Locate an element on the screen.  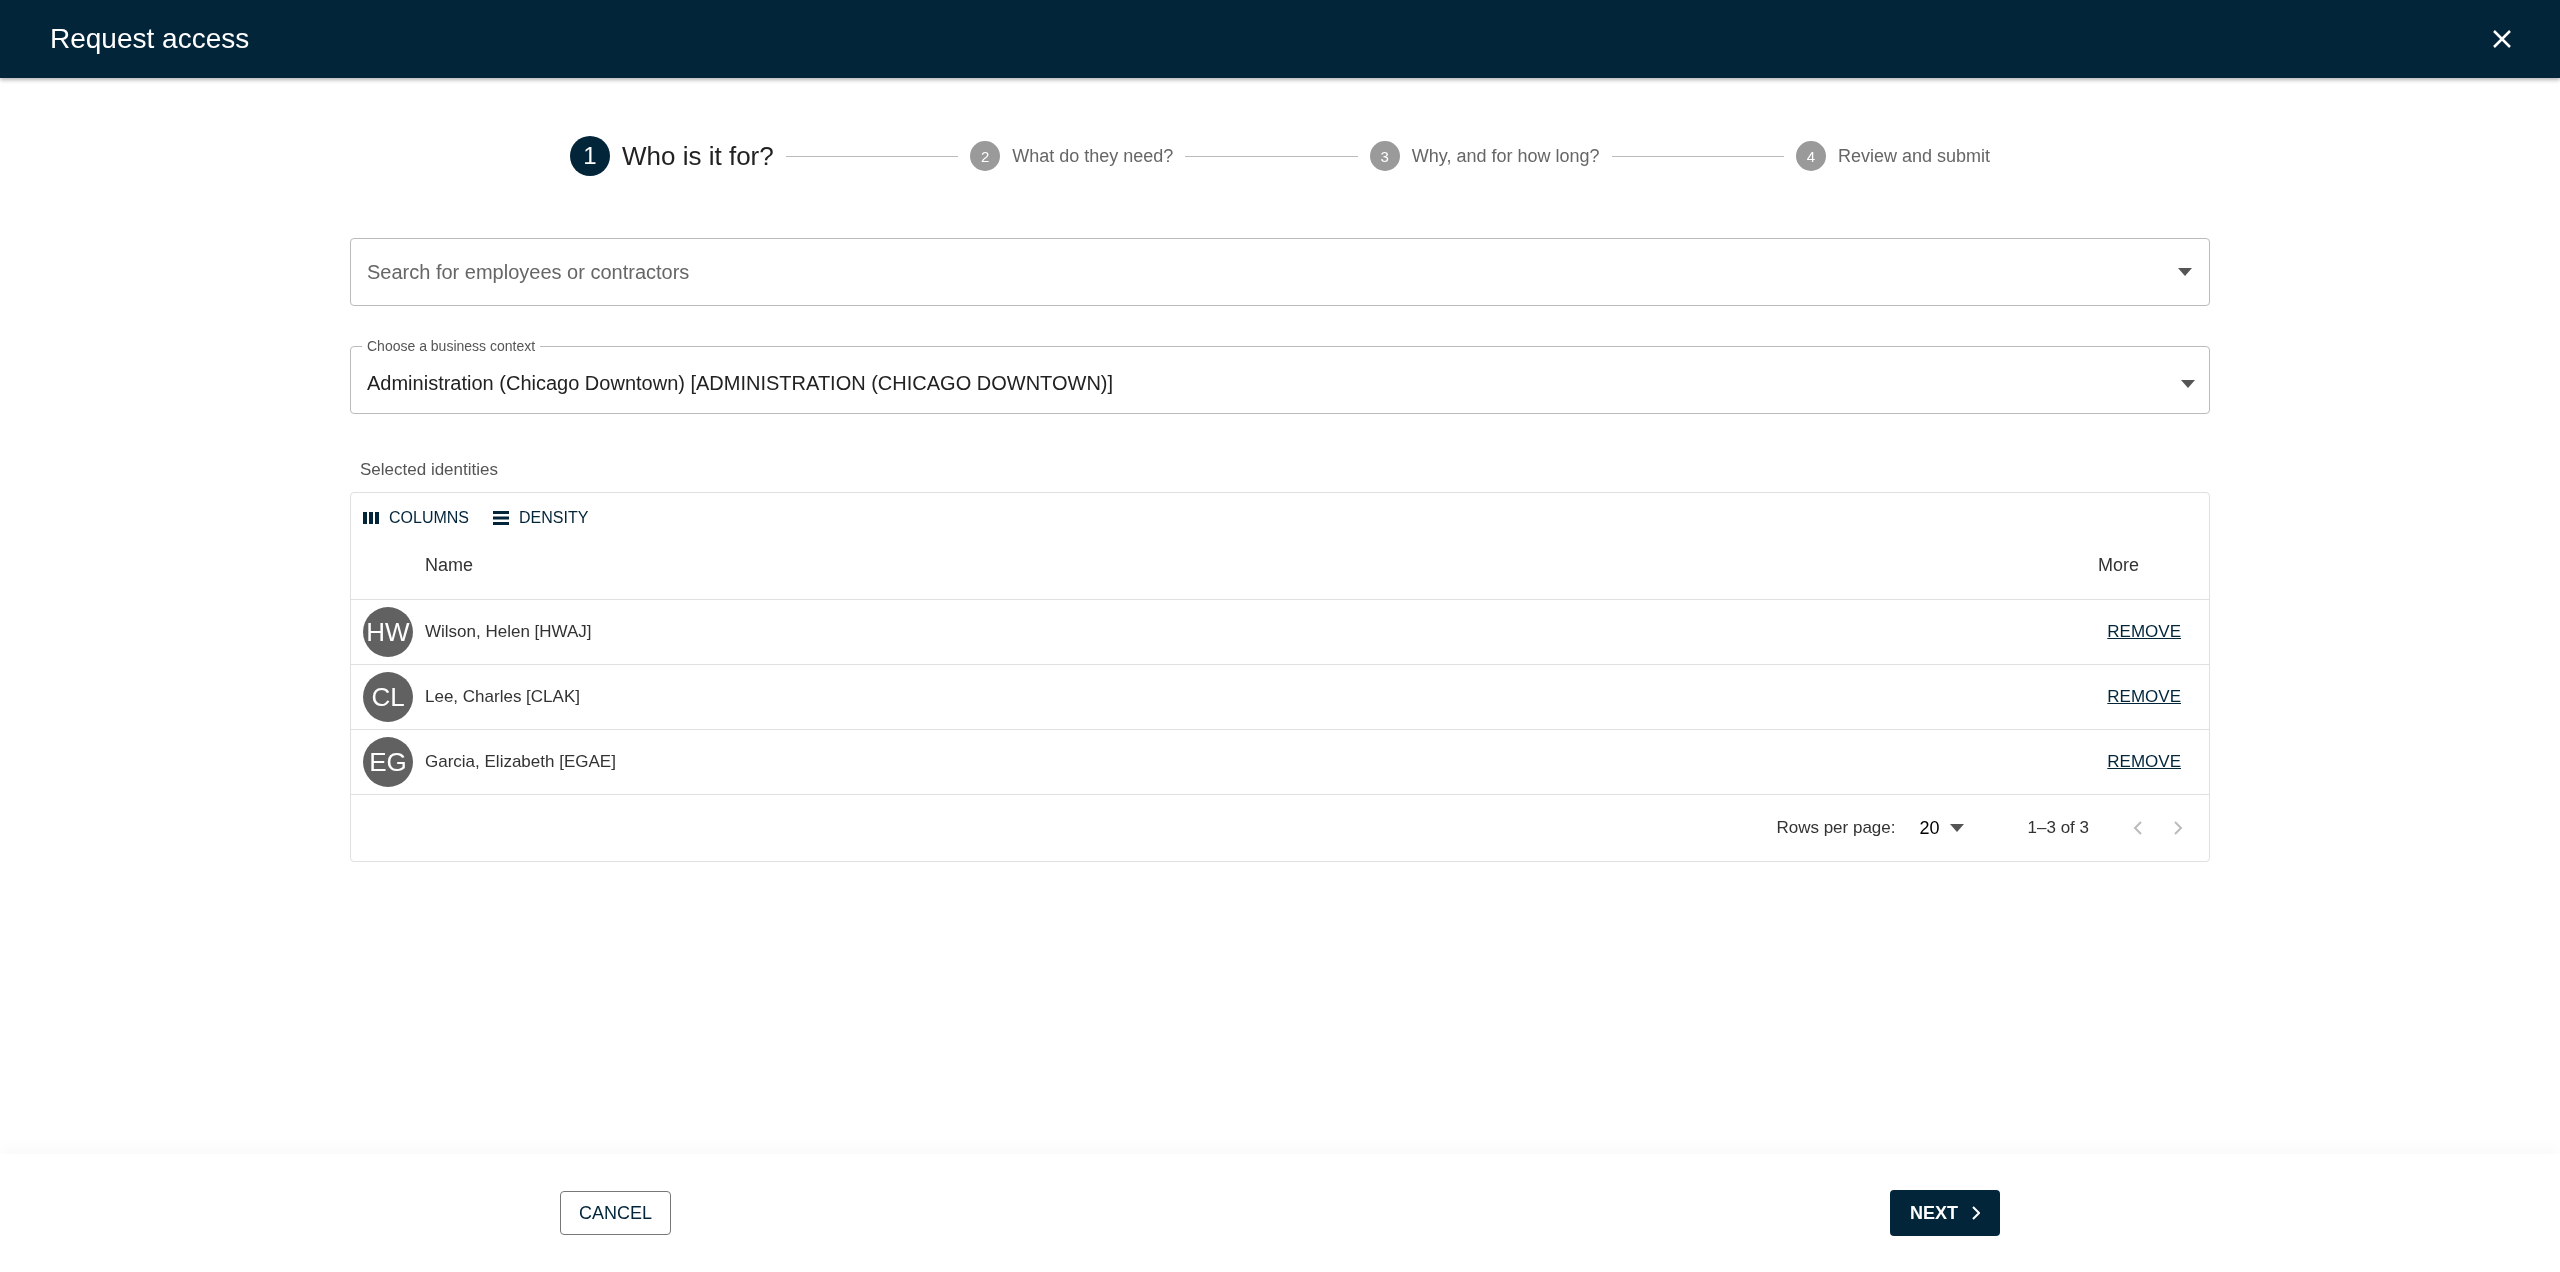
cancel-button: CANCEL is located at coordinates (616, 1213).